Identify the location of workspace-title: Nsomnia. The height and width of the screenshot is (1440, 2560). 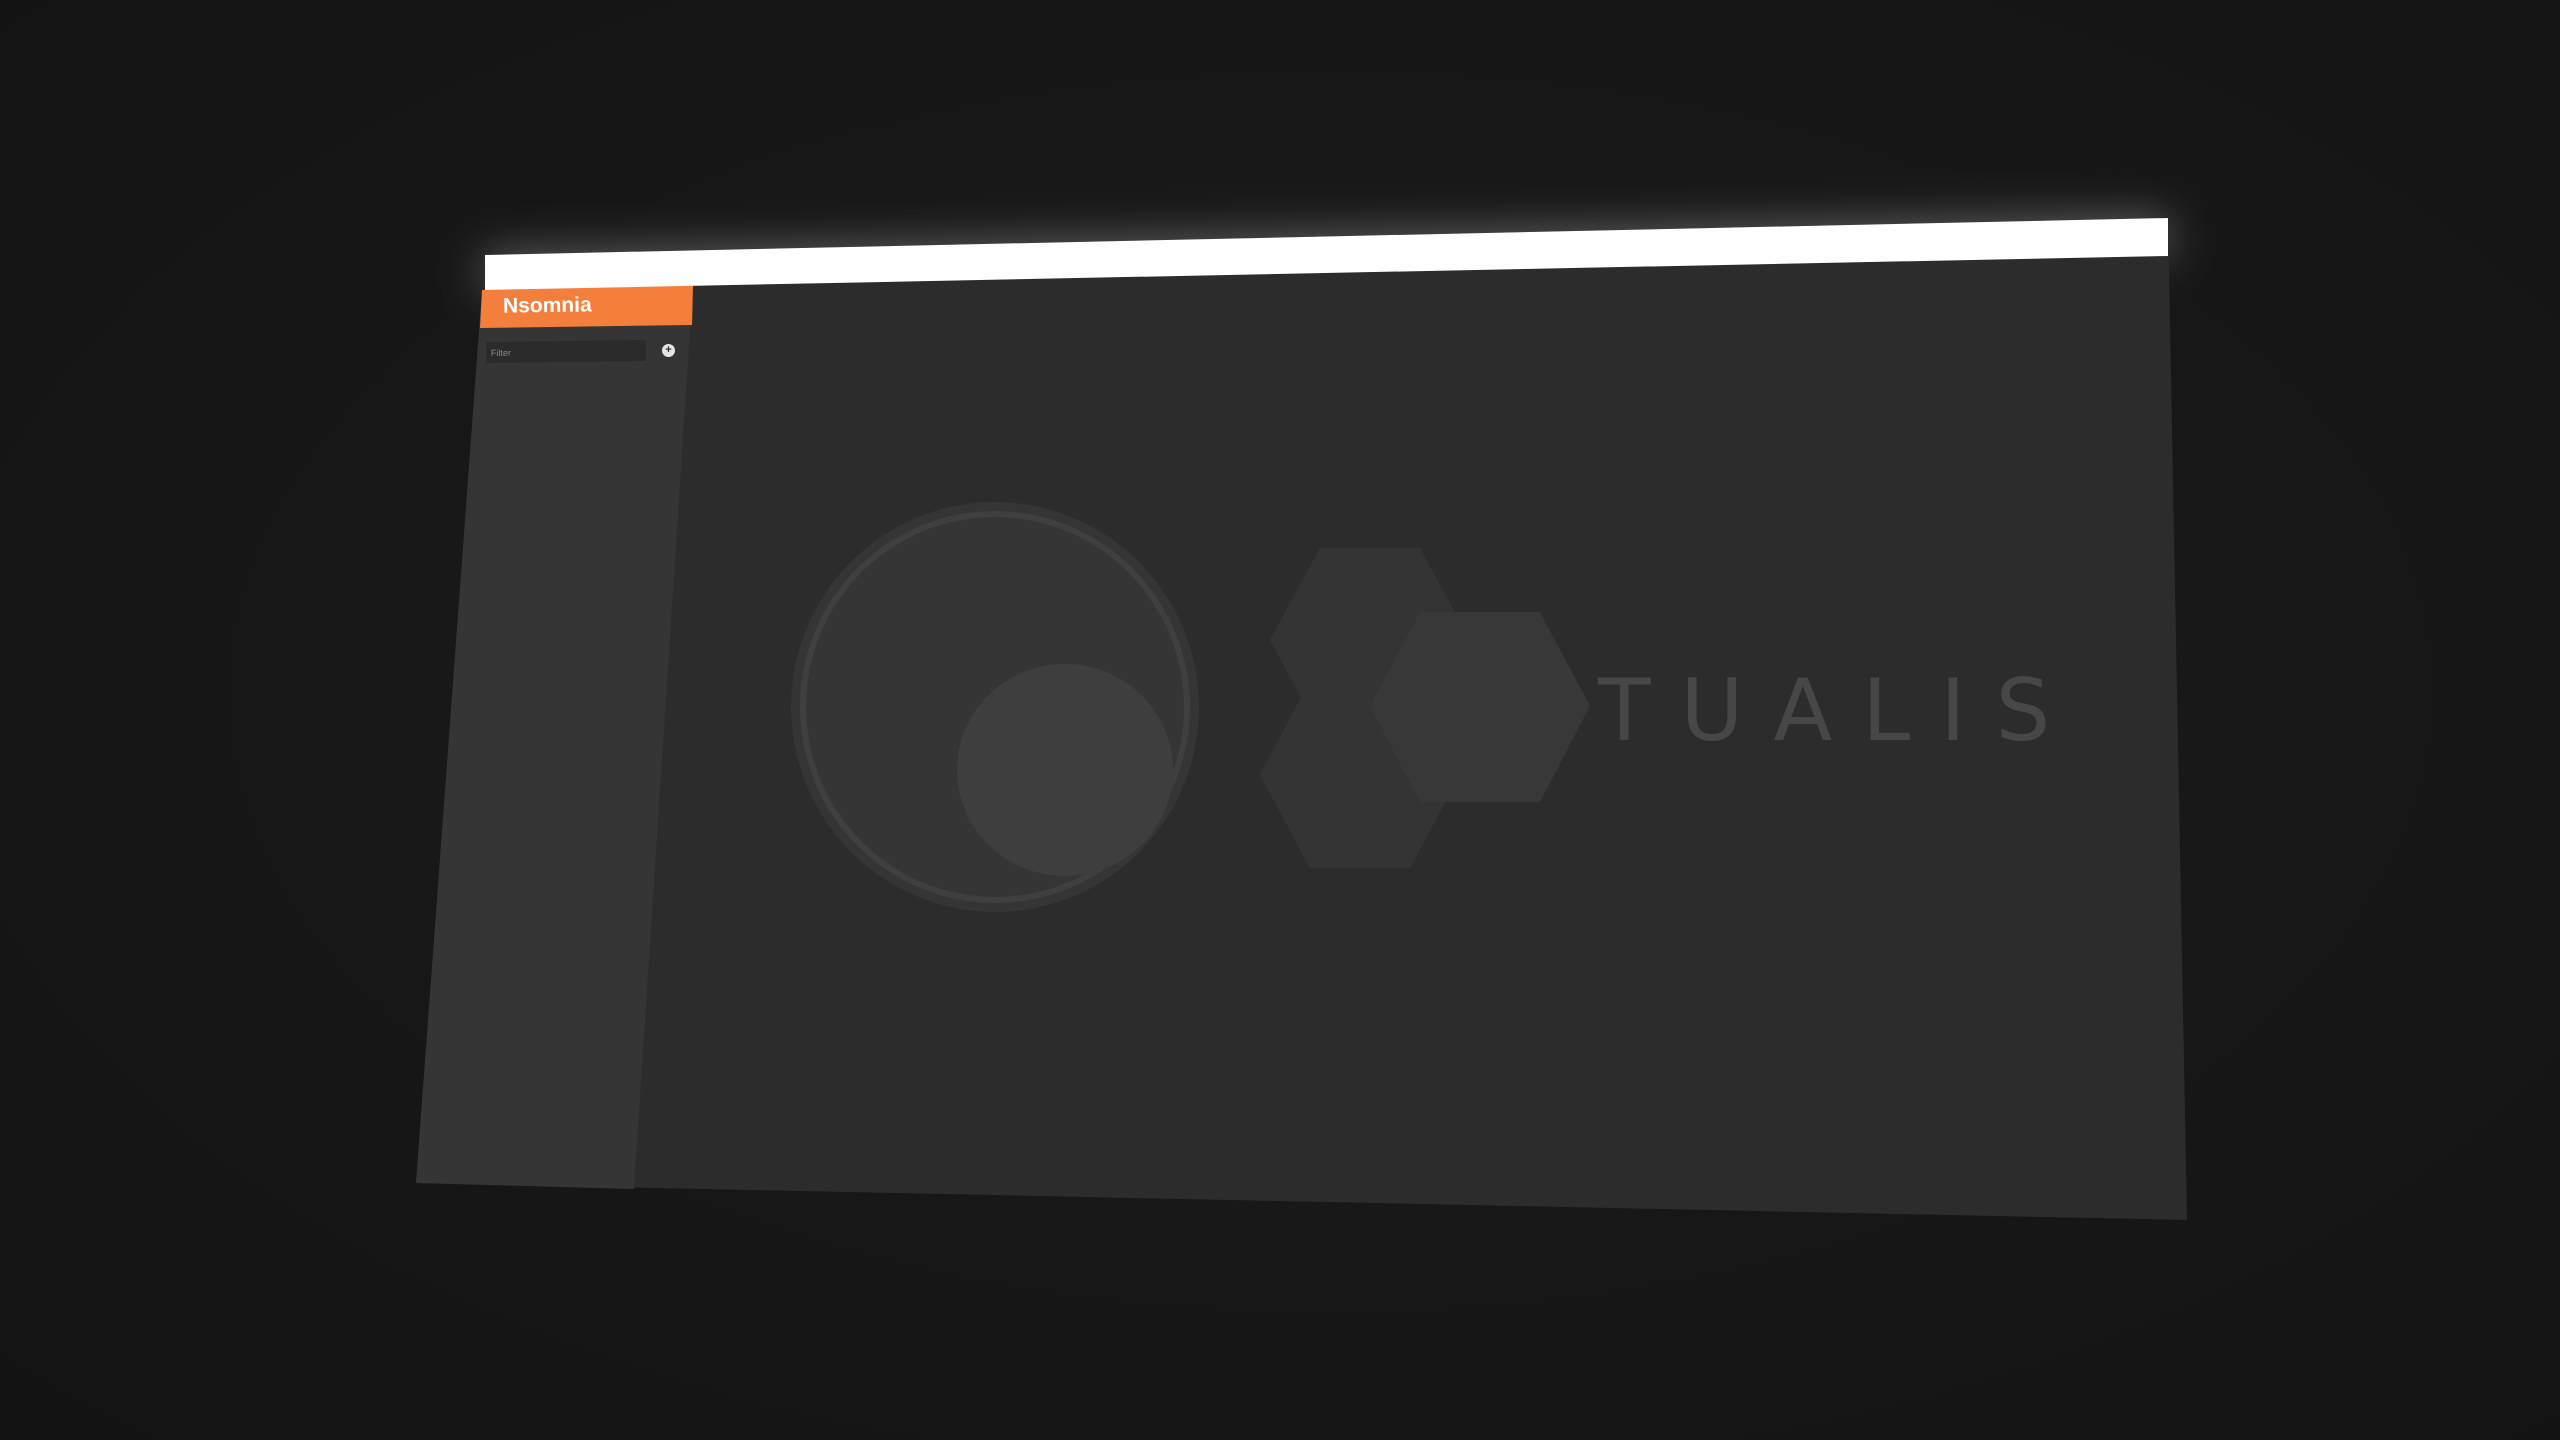
(547, 305).